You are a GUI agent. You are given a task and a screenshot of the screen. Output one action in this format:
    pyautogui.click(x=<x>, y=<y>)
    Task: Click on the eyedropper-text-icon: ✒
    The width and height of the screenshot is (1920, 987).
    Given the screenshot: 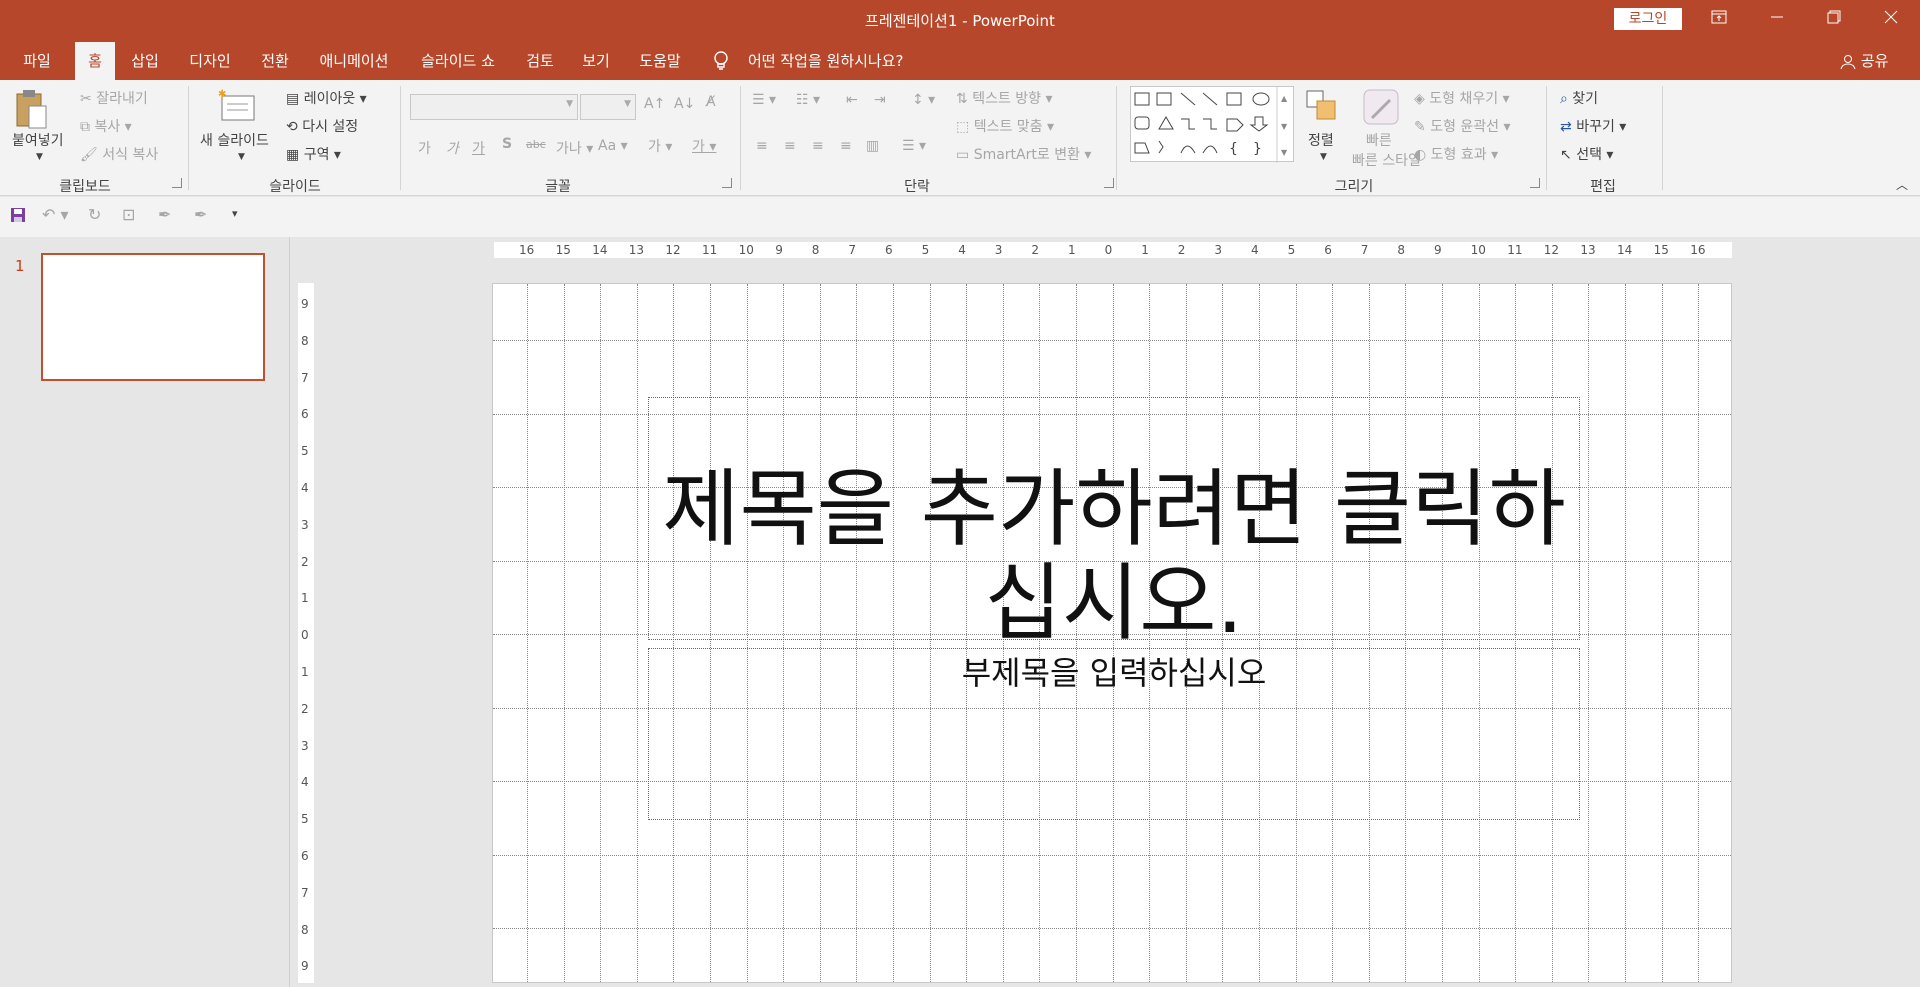 What is the action you would take?
    pyautogui.click(x=200, y=214)
    